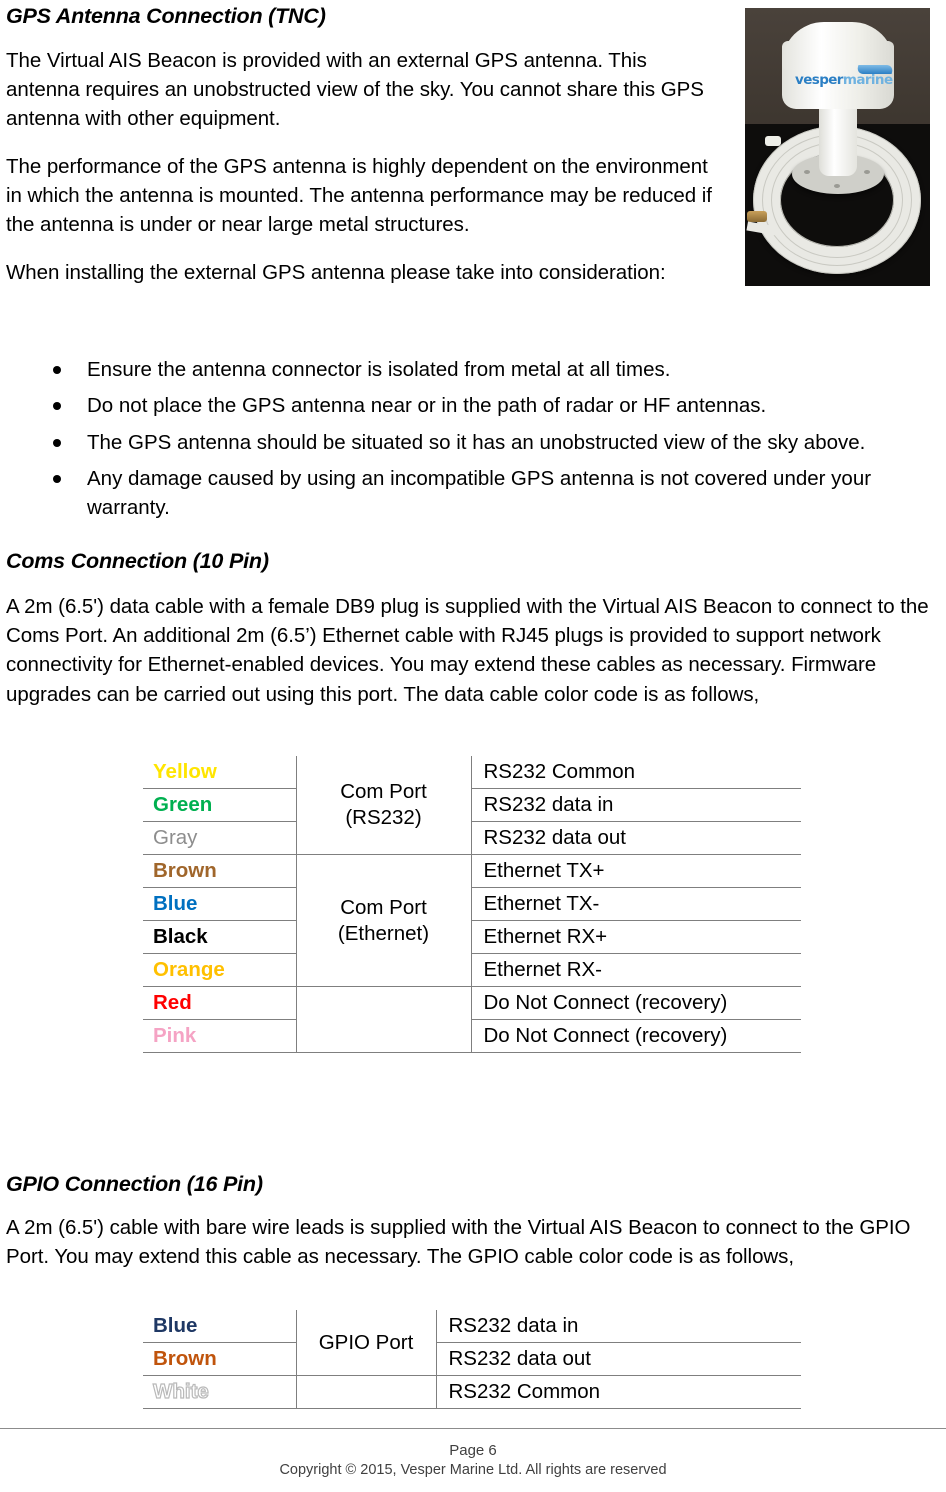  What do you see at coordinates (636, 772) in the screenshot?
I see `wire-function-yellow: RS232 Common` at bounding box center [636, 772].